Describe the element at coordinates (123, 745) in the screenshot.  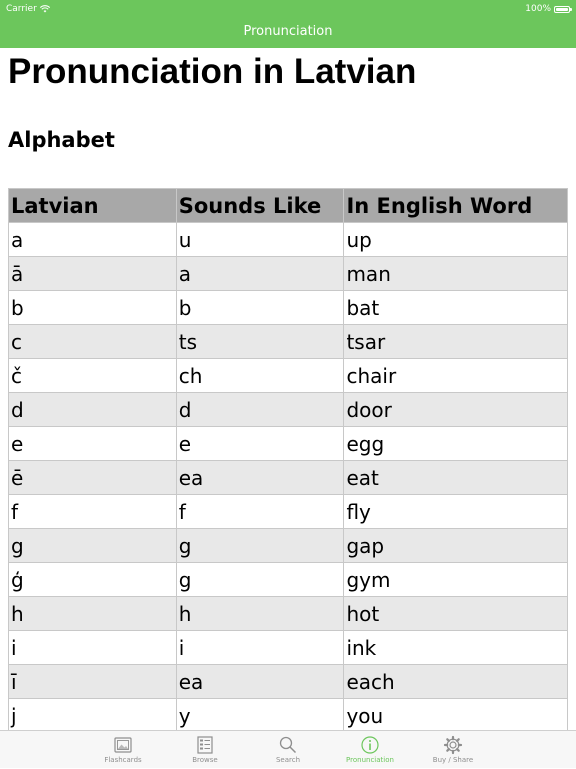
I see `flashcards-icon` at that location.